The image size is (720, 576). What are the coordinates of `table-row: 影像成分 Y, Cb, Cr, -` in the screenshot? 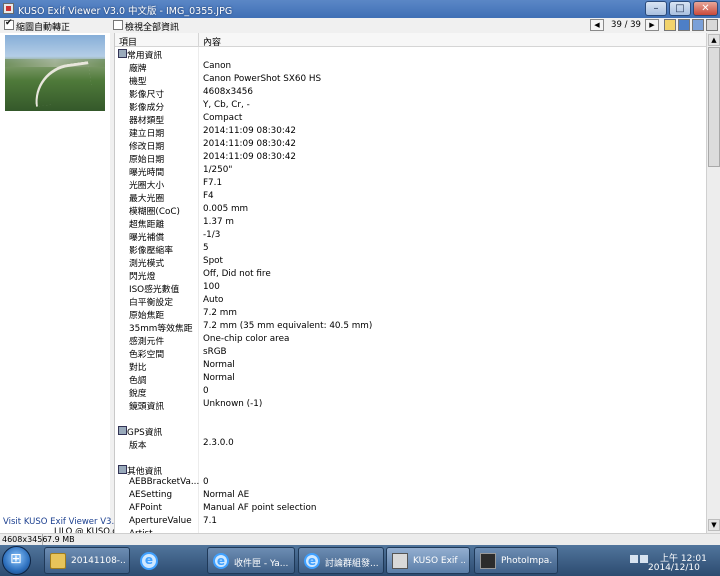 It's located at (410, 106).